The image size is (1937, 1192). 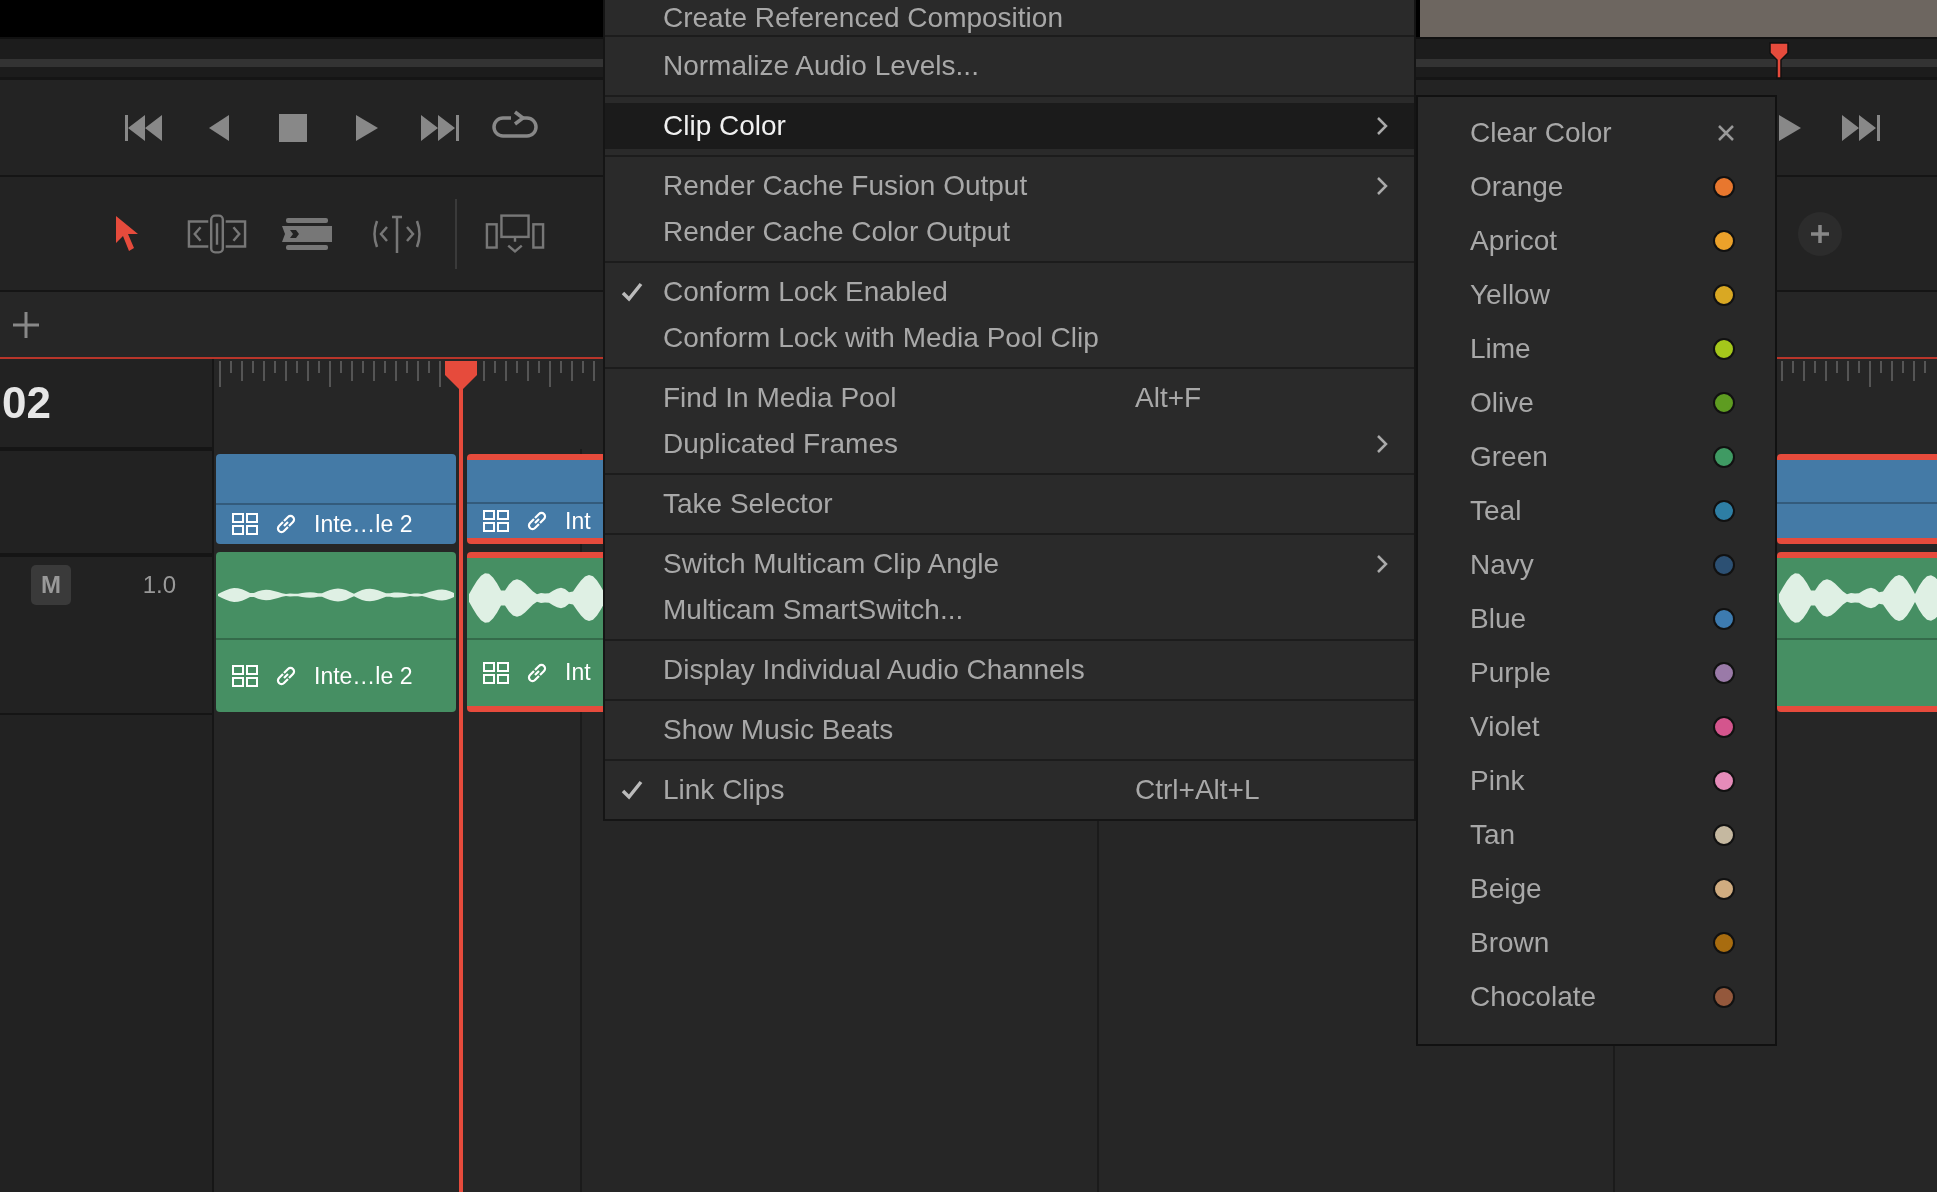 What do you see at coordinates (1517, 187) in the screenshot?
I see `color-name: Orange` at bounding box center [1517, 187].